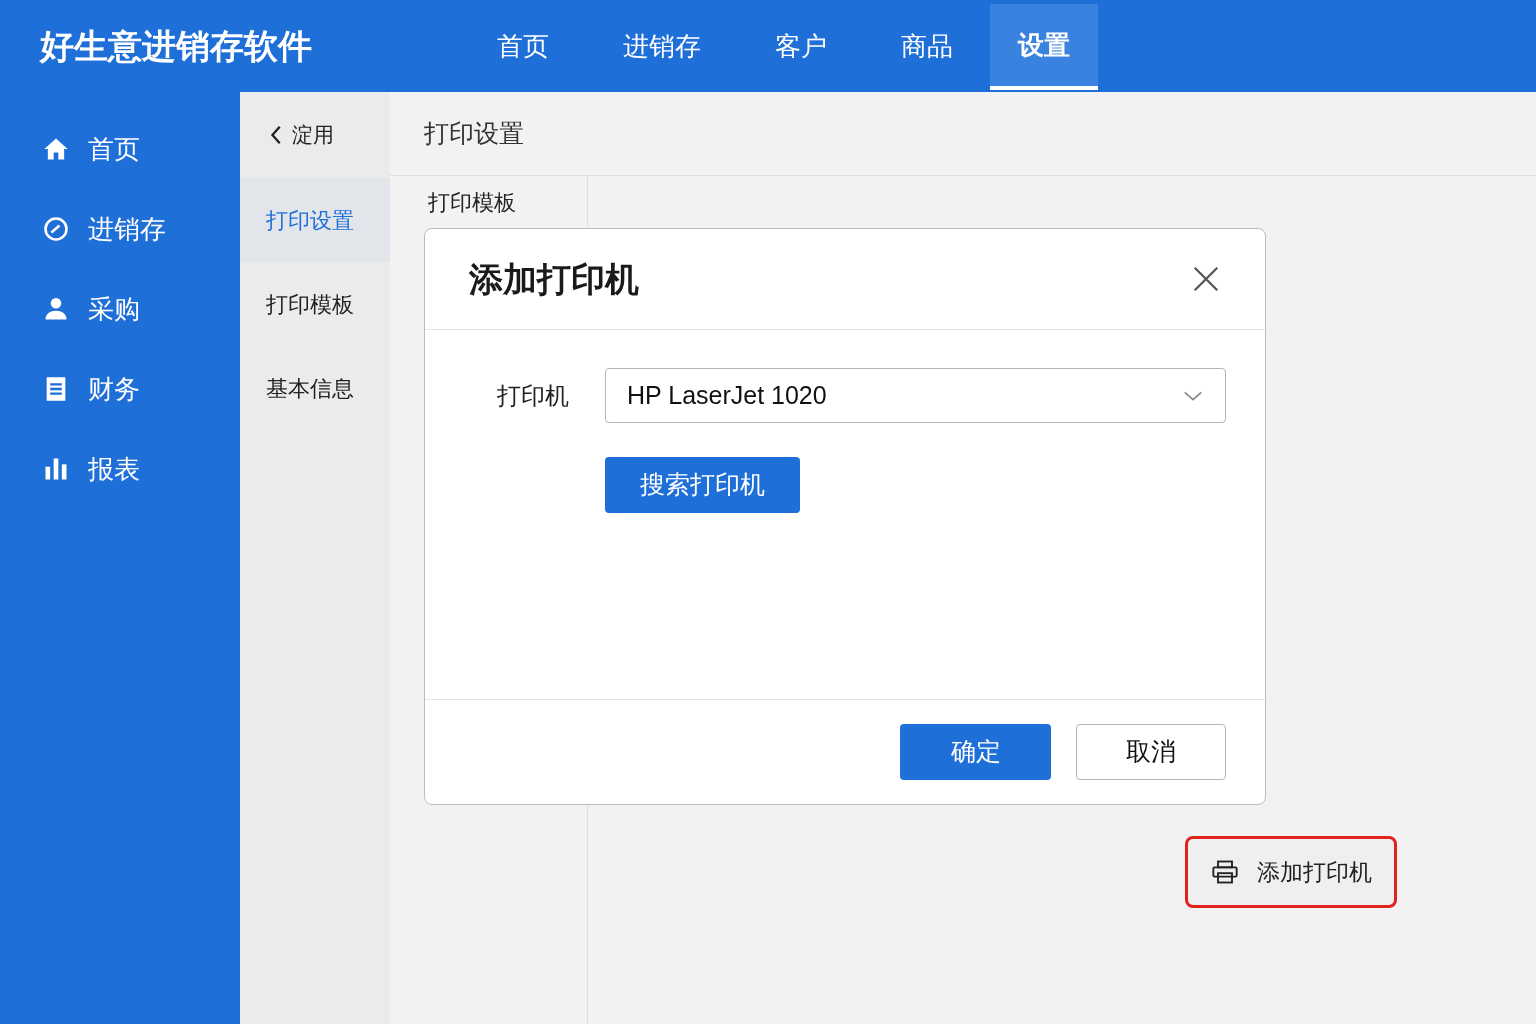 Image resolution: width=1536 pixels, height=1024 pixels. Describe the element at coordinates (533, 395) in the screenshot. I see `field-label: 打印机` at that location.